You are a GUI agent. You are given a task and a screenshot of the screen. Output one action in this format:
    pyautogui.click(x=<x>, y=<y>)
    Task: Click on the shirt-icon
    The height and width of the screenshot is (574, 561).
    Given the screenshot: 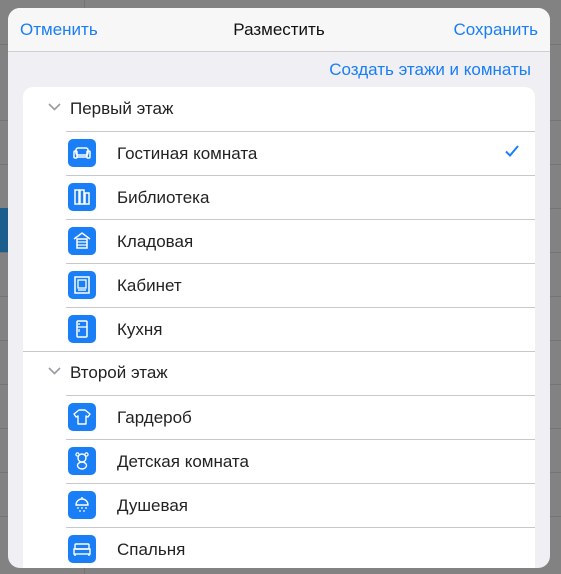 What is the action you would take?
    pyautogui.click(x=82, y=417)
    